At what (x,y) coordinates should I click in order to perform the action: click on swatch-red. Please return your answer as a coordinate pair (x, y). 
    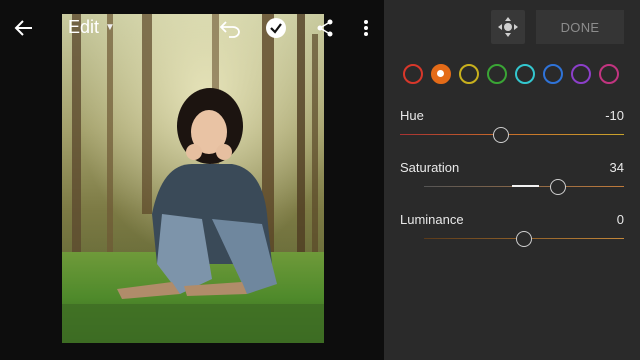
    Looking at the image, I should click on (413, 74).